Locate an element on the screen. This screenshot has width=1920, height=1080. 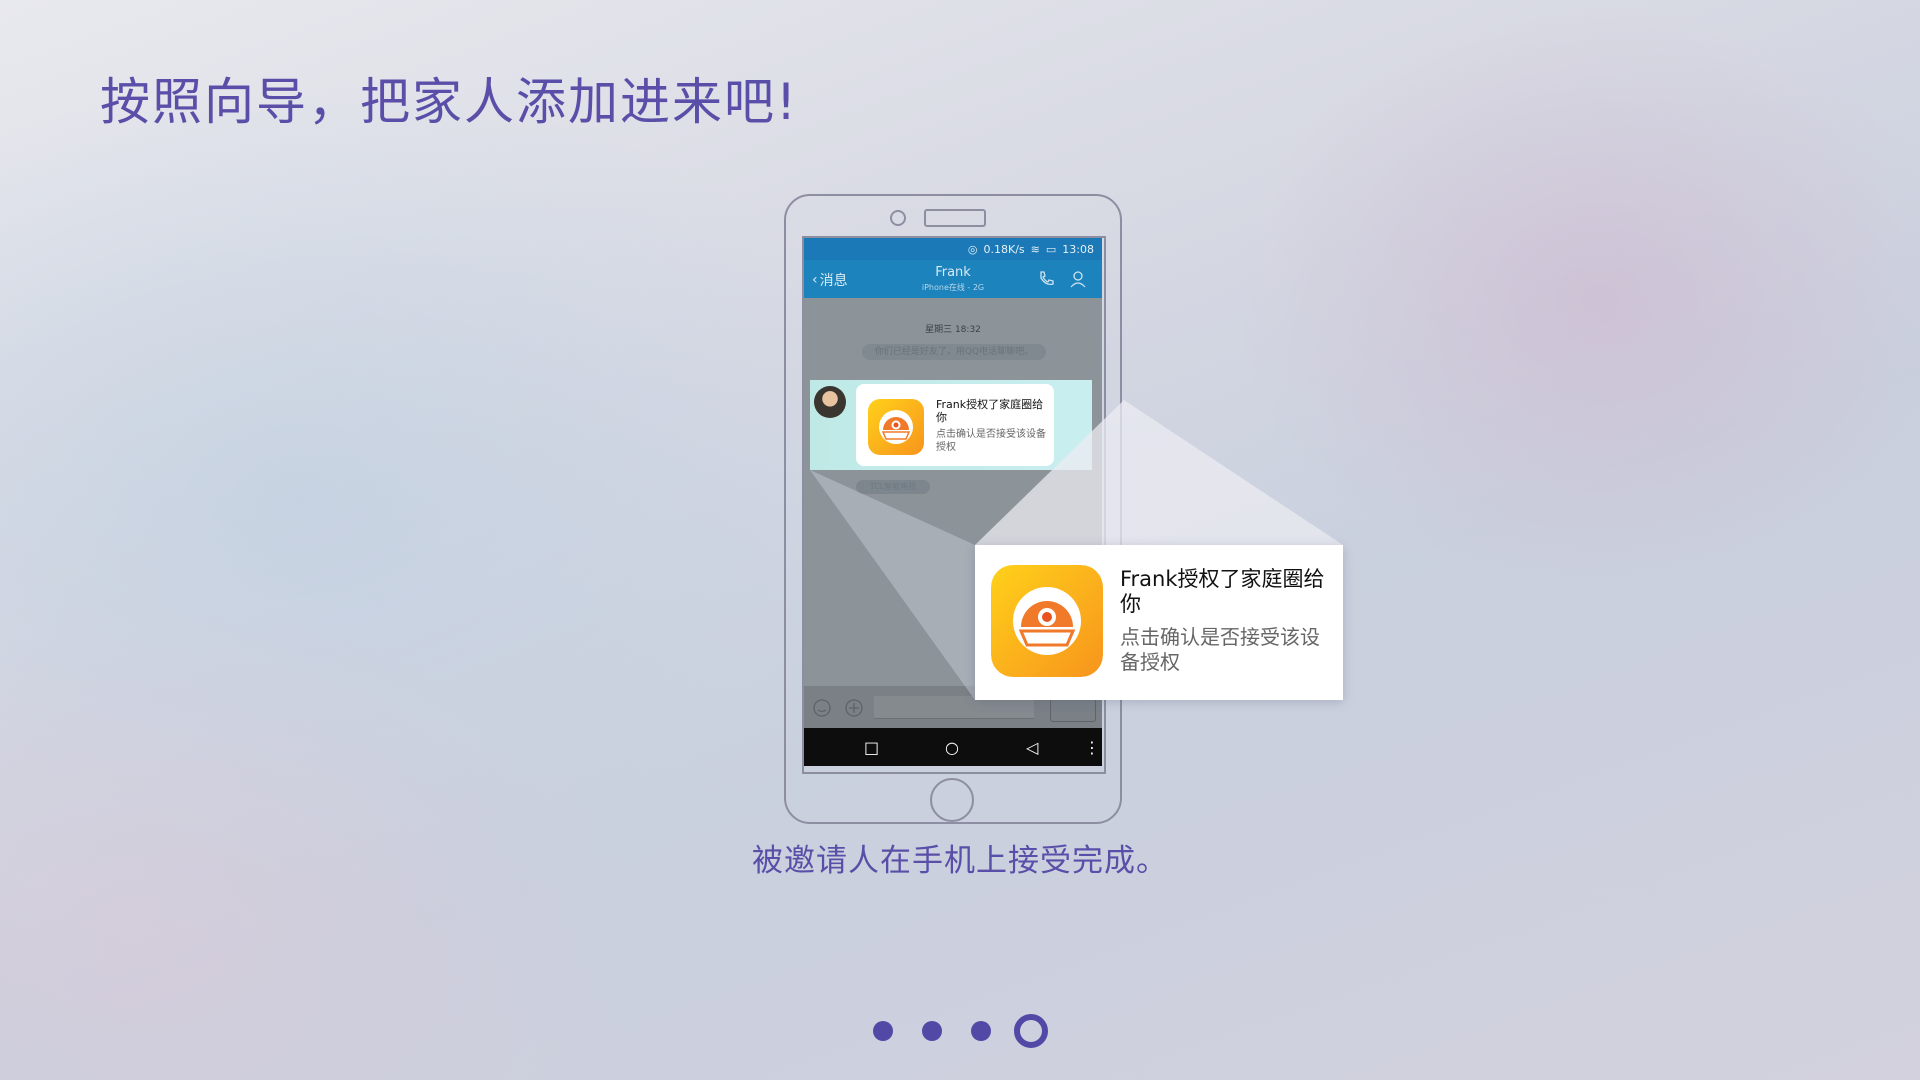
chat-nav-bar: ‹ 消息 Frank iPhone在线 - 2G is located at coordinates (953, 279).